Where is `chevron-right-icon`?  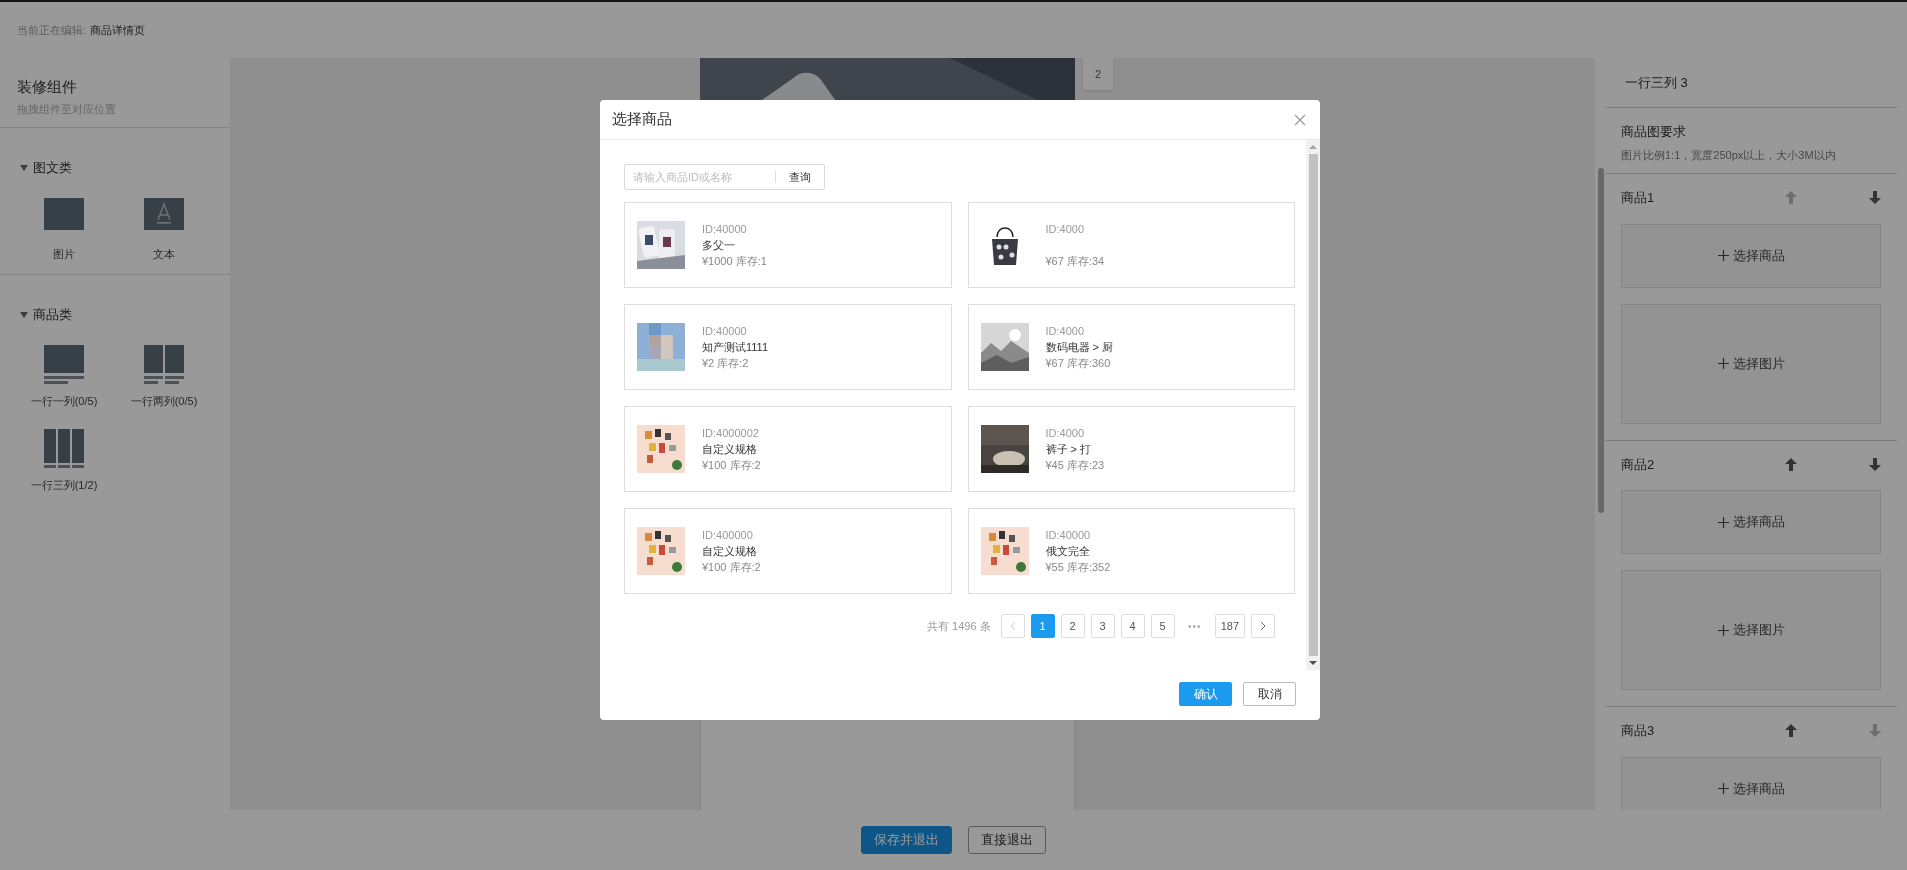 chevron-right-icon is located at coordinates (1263, 626).